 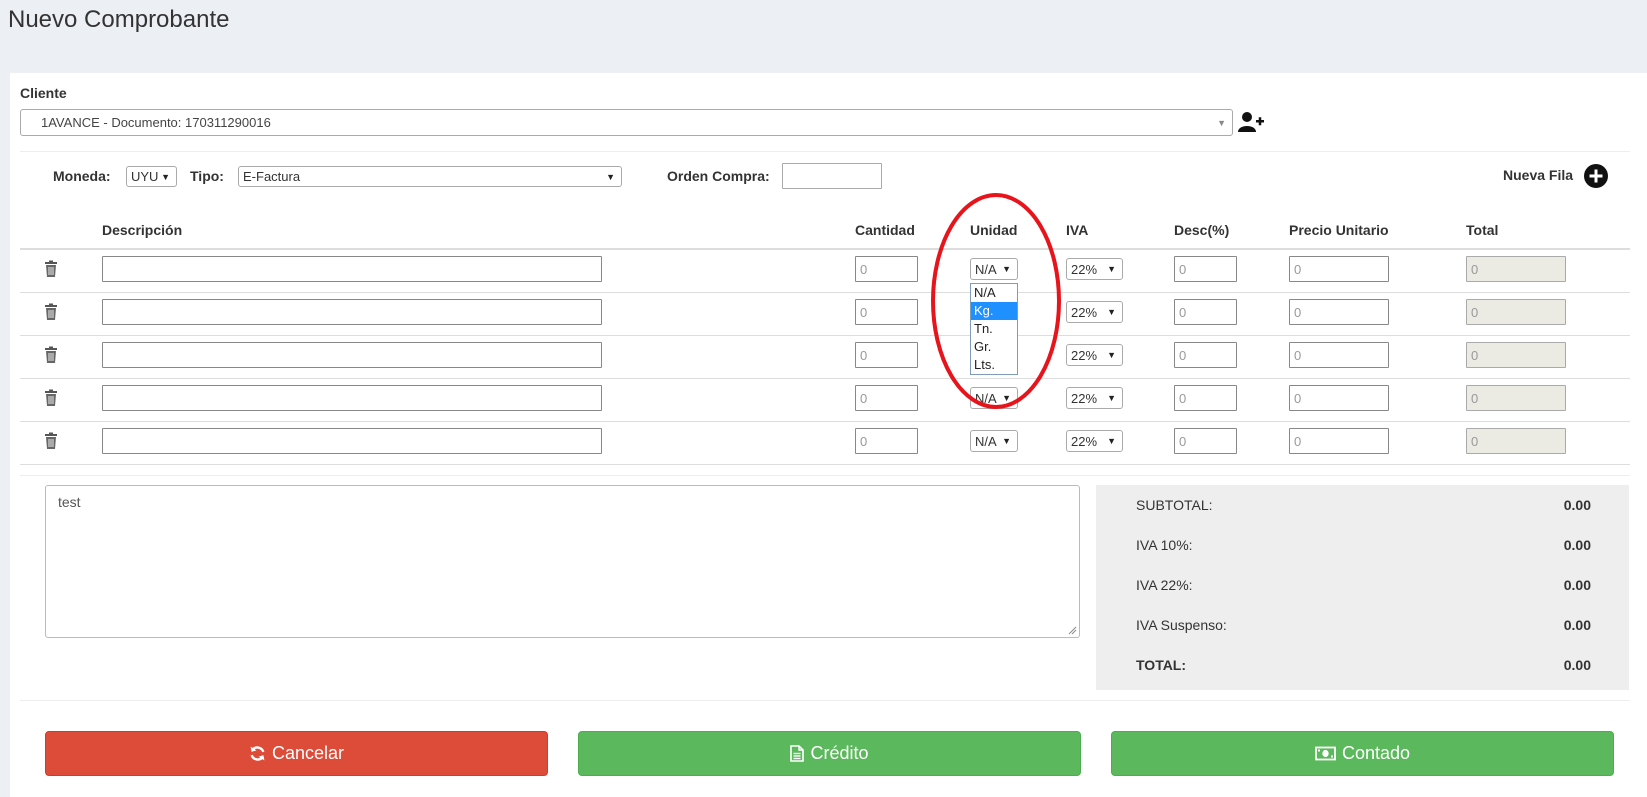 What do you see at coordinates (151, 176) in the screenshot?
I see `moneda-select: UYU ▼` at bounding box center [151, 176].